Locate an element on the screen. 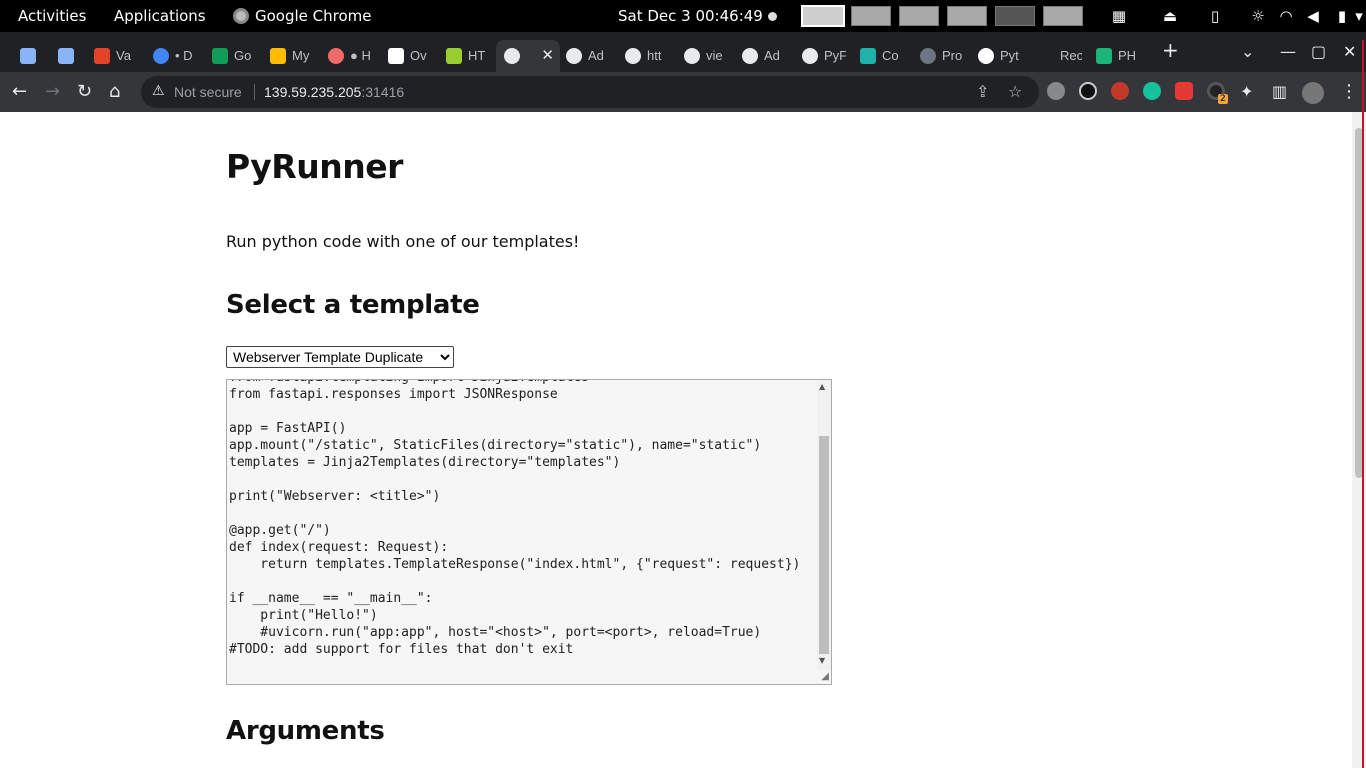 This screenshot has height=768, width=1366. address-bar: ⚠ Not secure 139.59.235.205:31416 ⇪ ☆ is located at coordinates (590, 92).